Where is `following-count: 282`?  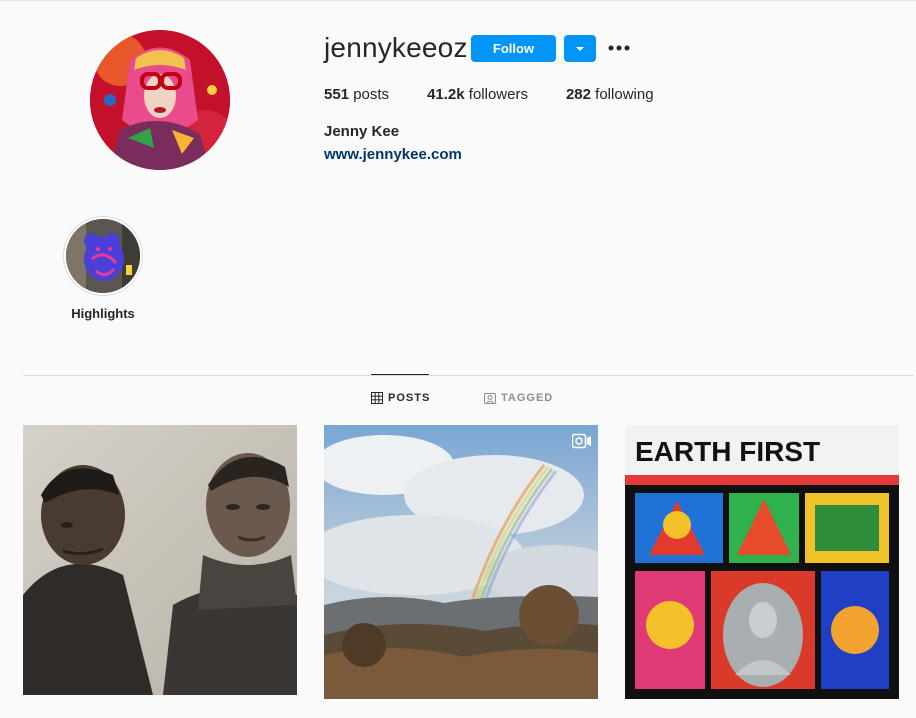 following-count: 282 is located at coordinates (578, 94).